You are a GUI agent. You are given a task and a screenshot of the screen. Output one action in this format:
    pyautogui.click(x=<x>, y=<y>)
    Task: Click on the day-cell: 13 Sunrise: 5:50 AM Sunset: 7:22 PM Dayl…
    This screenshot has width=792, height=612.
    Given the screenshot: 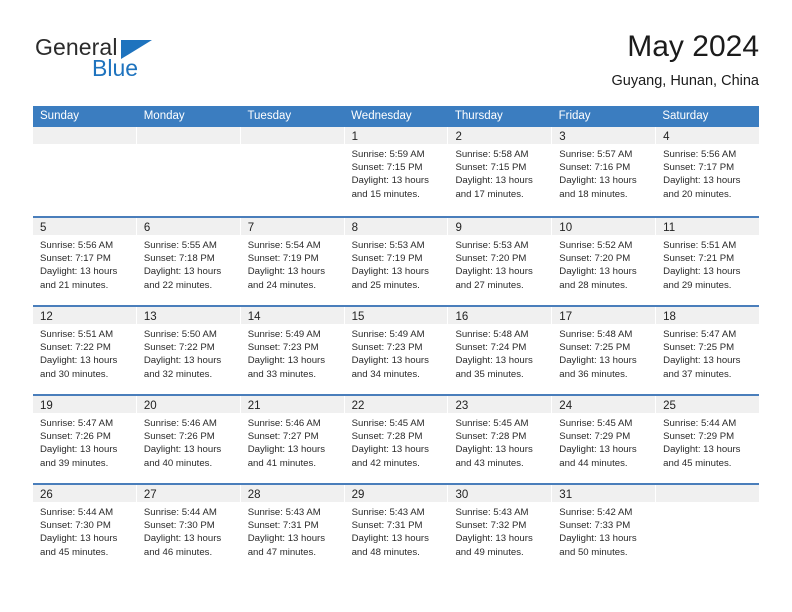 What is the action you would take?
    pyautogui.click(x=187, y=350)
    